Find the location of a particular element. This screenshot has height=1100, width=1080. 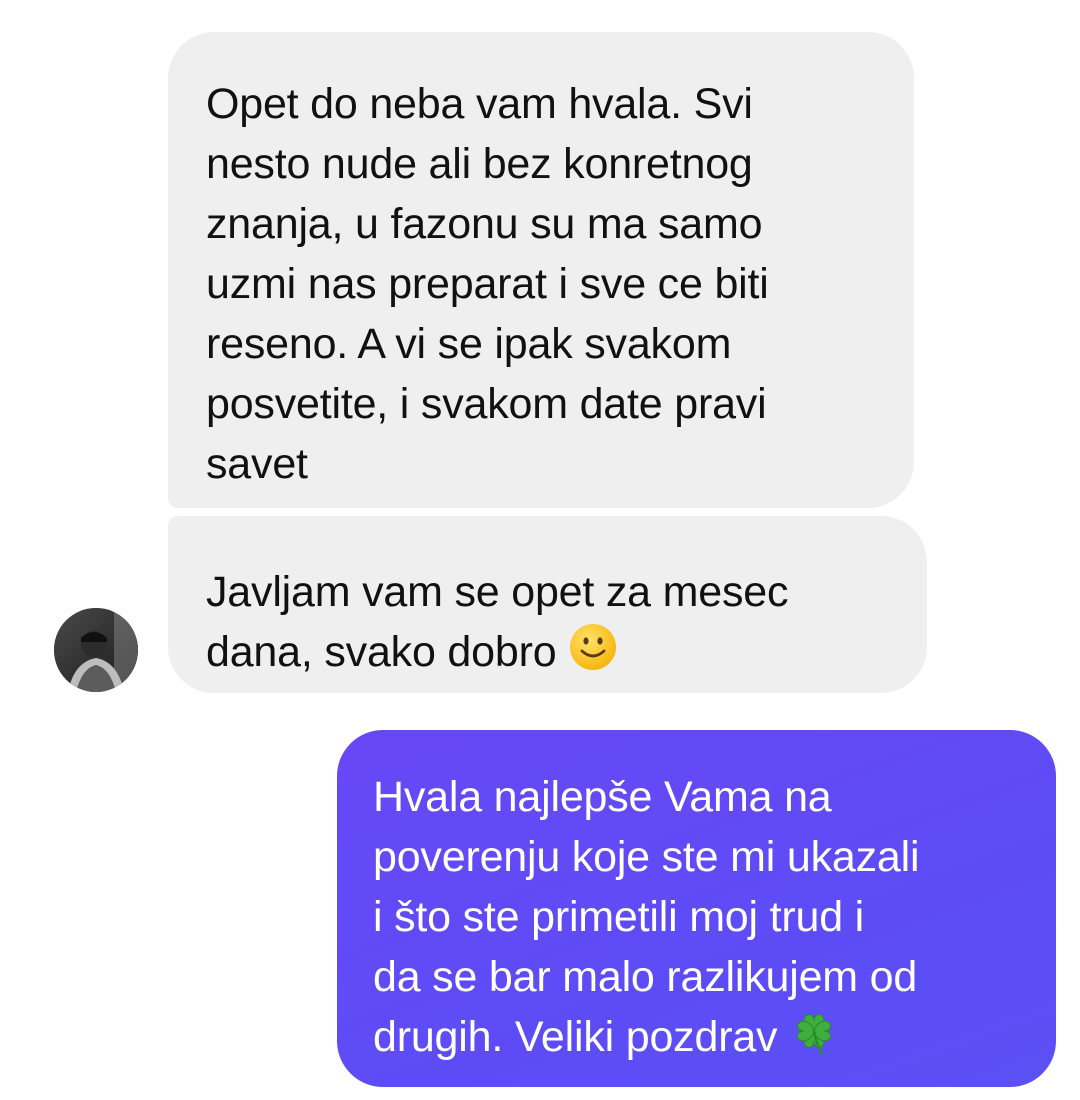

four-leaf-clover-emoji is located at coordinates (814, 1040).